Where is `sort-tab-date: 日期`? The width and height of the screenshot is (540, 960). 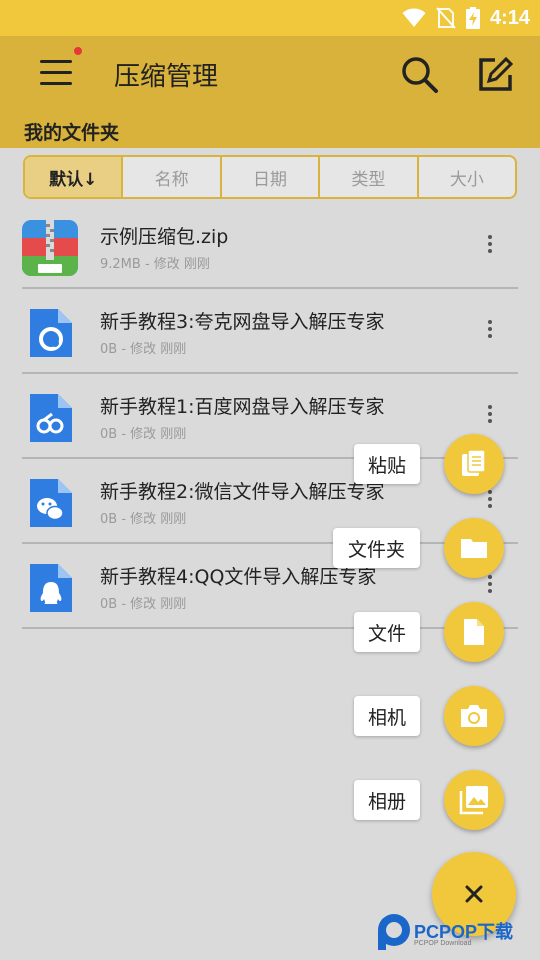 sort-tab-date: 日期 is located at coordinates (268, 177).